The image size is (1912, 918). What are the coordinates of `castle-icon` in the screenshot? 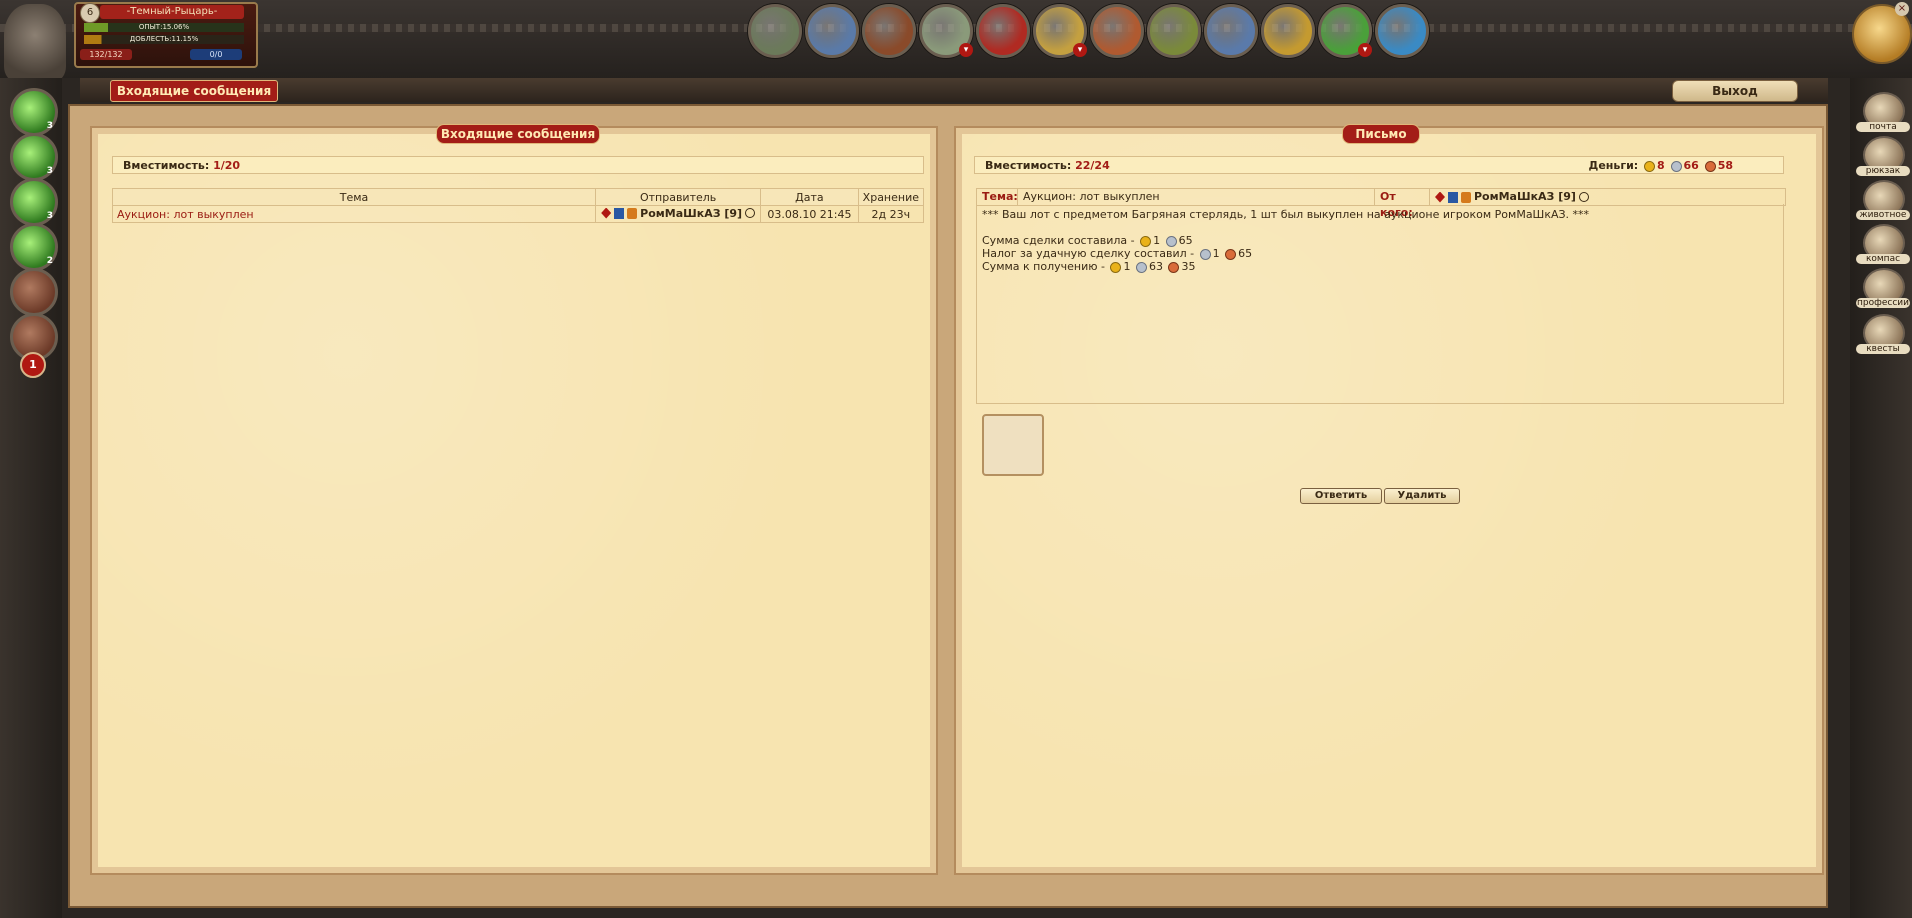 It's located at (832, 31).